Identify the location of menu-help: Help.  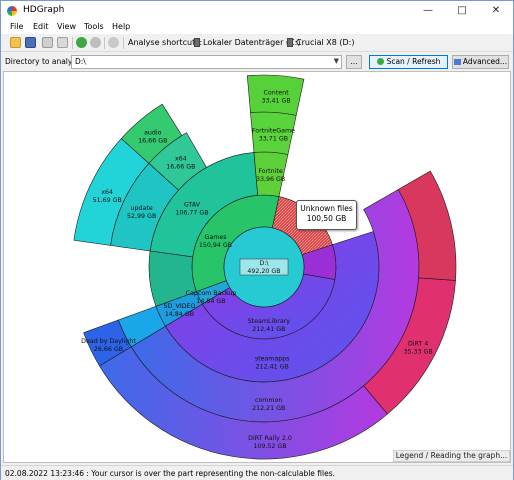
(121, 26).